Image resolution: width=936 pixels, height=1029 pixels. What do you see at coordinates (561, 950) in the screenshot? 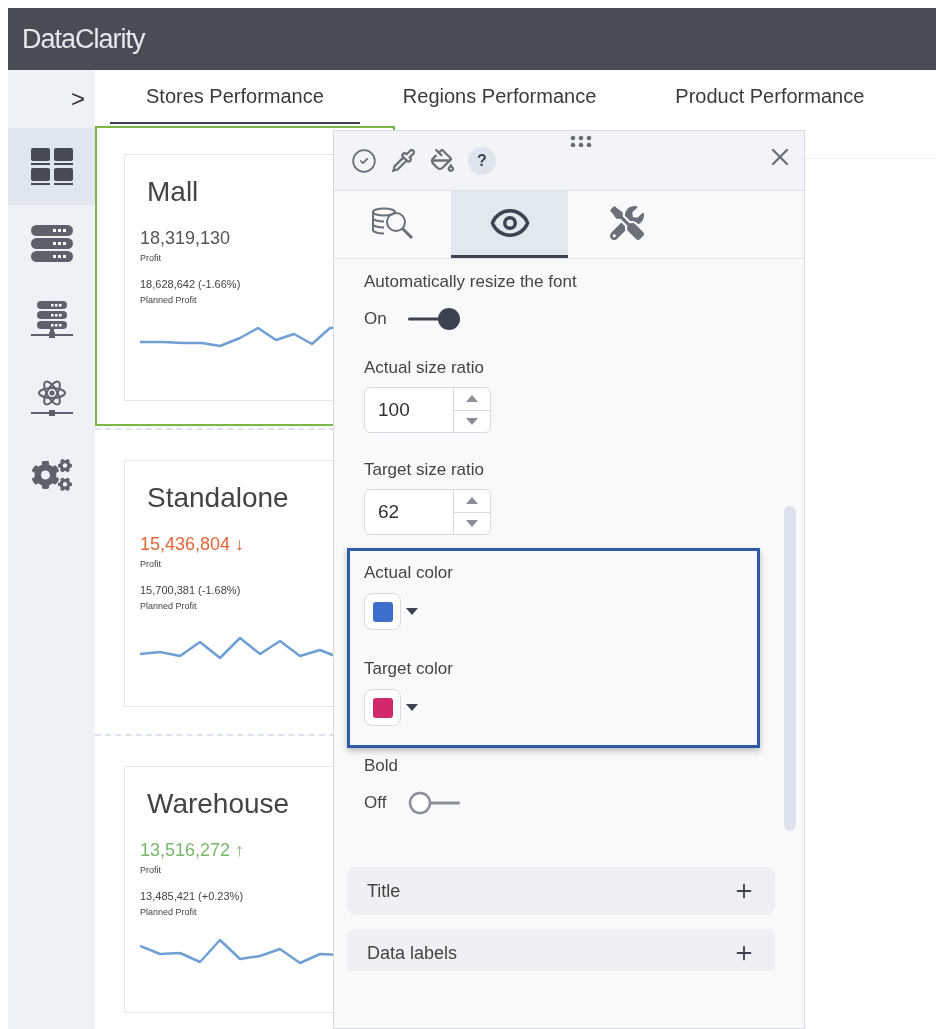
I see `section-header: Data labels` at bounding box center [561, 950].